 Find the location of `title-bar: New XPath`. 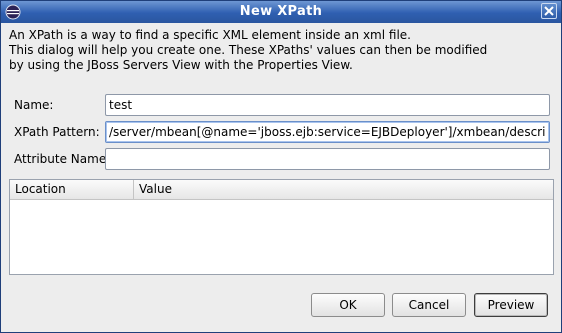

title-bar: New XPath is located at coordinates (281, 12).